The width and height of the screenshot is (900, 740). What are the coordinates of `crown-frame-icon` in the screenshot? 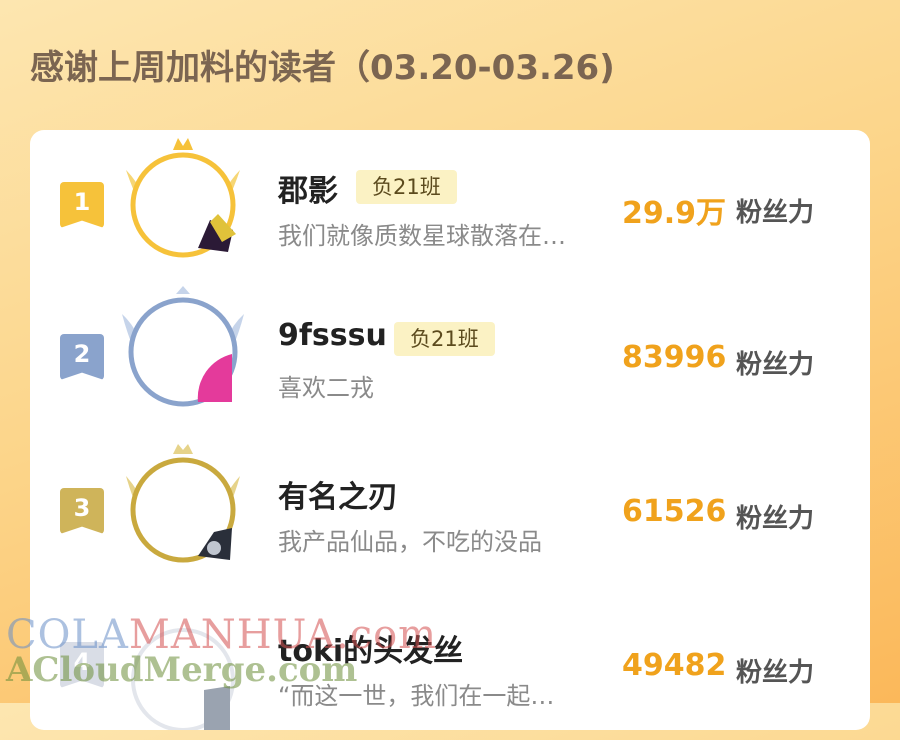 It's located at (183, 198).